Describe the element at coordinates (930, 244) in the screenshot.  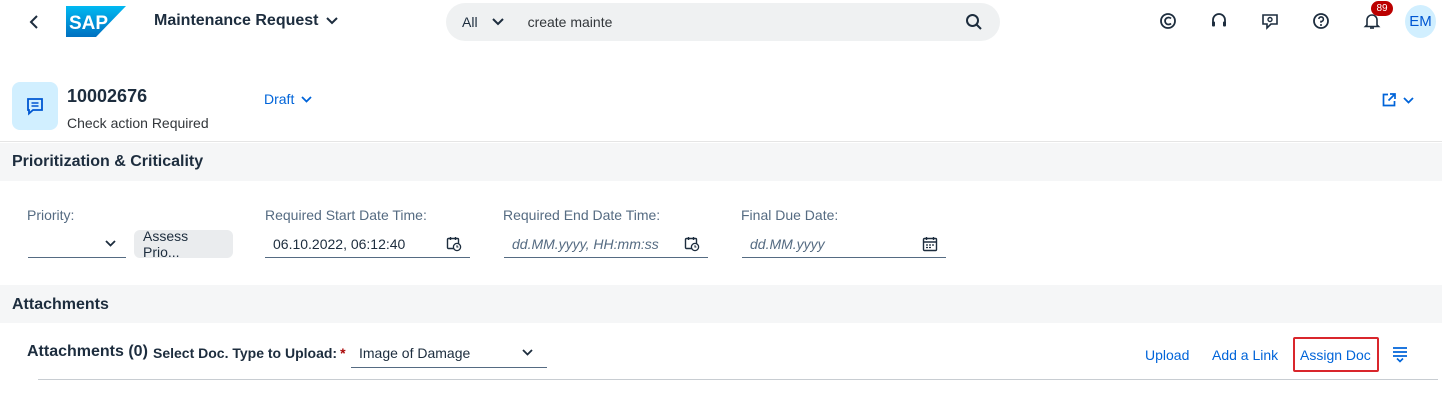
I see `calendar-icon` at that location.